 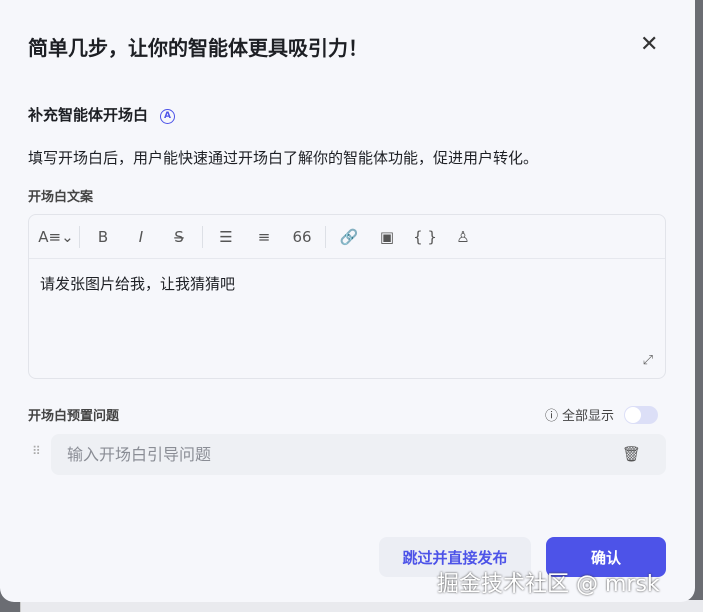 I want to click on editor-toolbar: A≡⌄ B I S̶ ☰ ≡ 66 🔗 ▣ { } ♙, so click(x=347, y=237).